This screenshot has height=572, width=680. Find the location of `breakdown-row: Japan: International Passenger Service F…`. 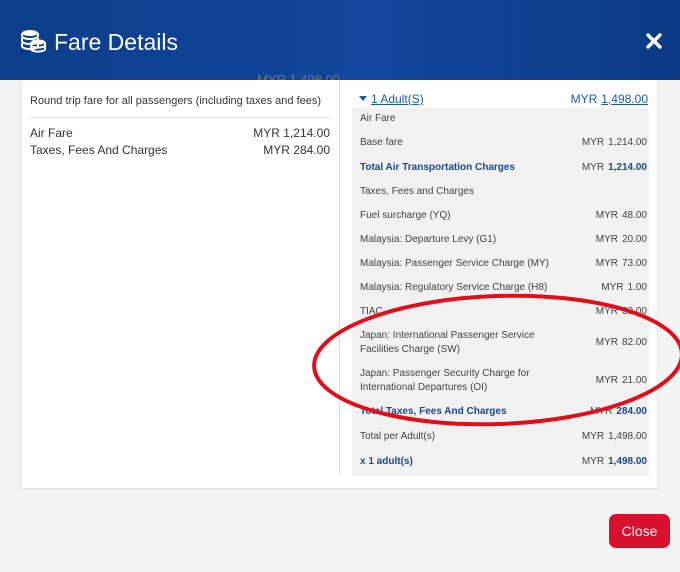

breakdown-row: Japan: International Passenger Service F… is located at coordinates (457, 343).